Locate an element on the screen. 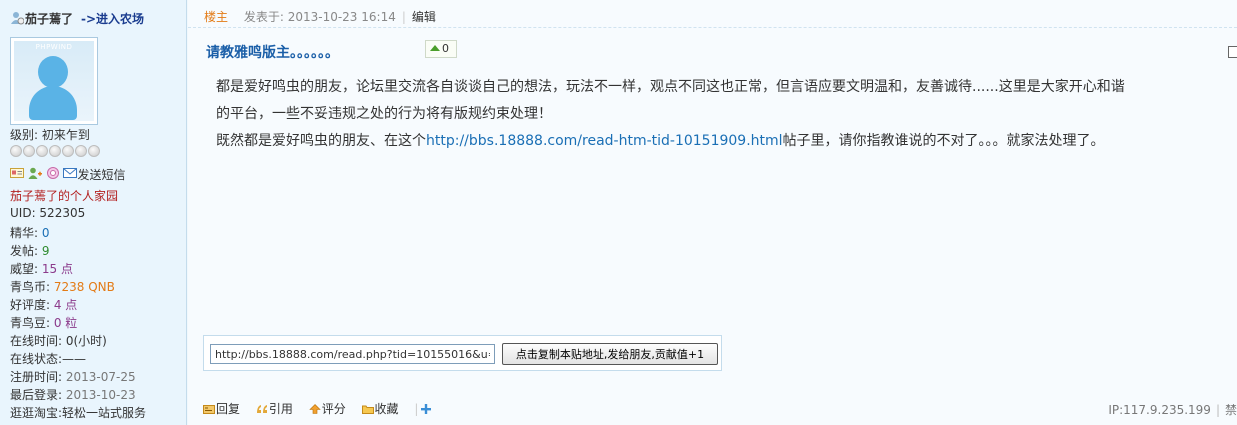 Image resolution: width=1237 pixels, height=425 pixels. farm-link: ->进入农场 is located at coordinates (112, 19).